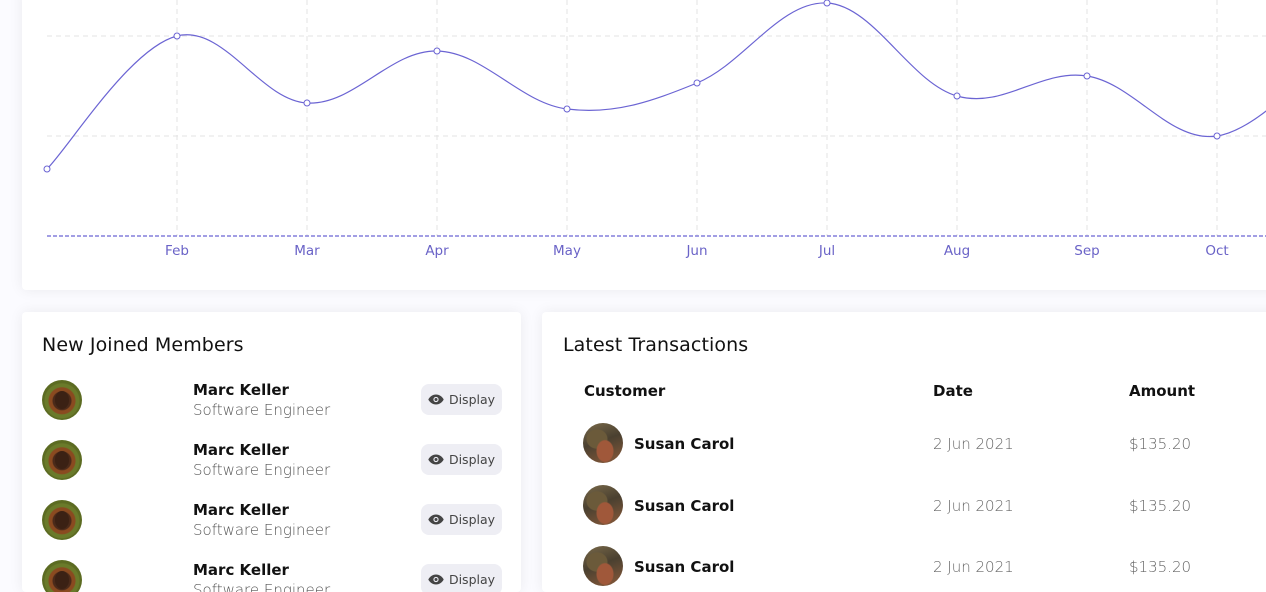 Image resolution: width=1266 pixels, height=592 pixels. Describe the element at coordinates (1216, 251) in the screenshot. I see `x-tick-label: Oct` at that location.